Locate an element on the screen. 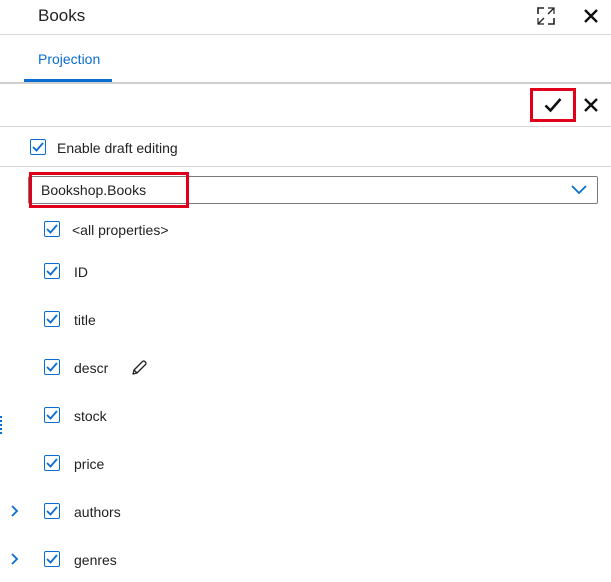  property-row-price: price is located at coordinates (305, 463).